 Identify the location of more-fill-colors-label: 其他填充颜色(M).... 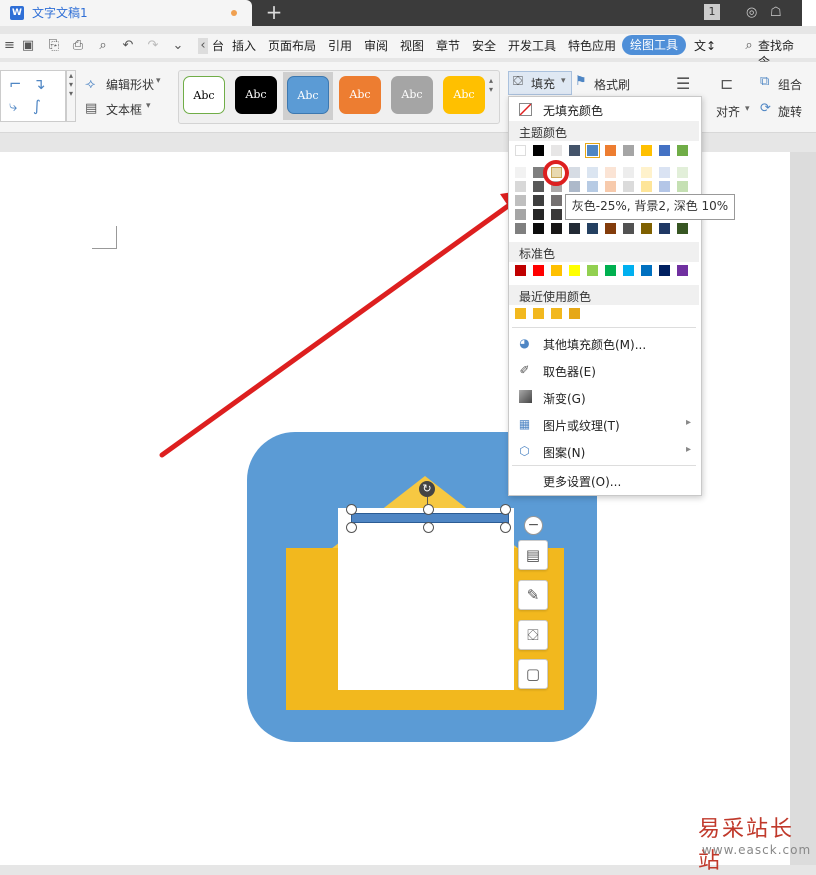
(595, 345).